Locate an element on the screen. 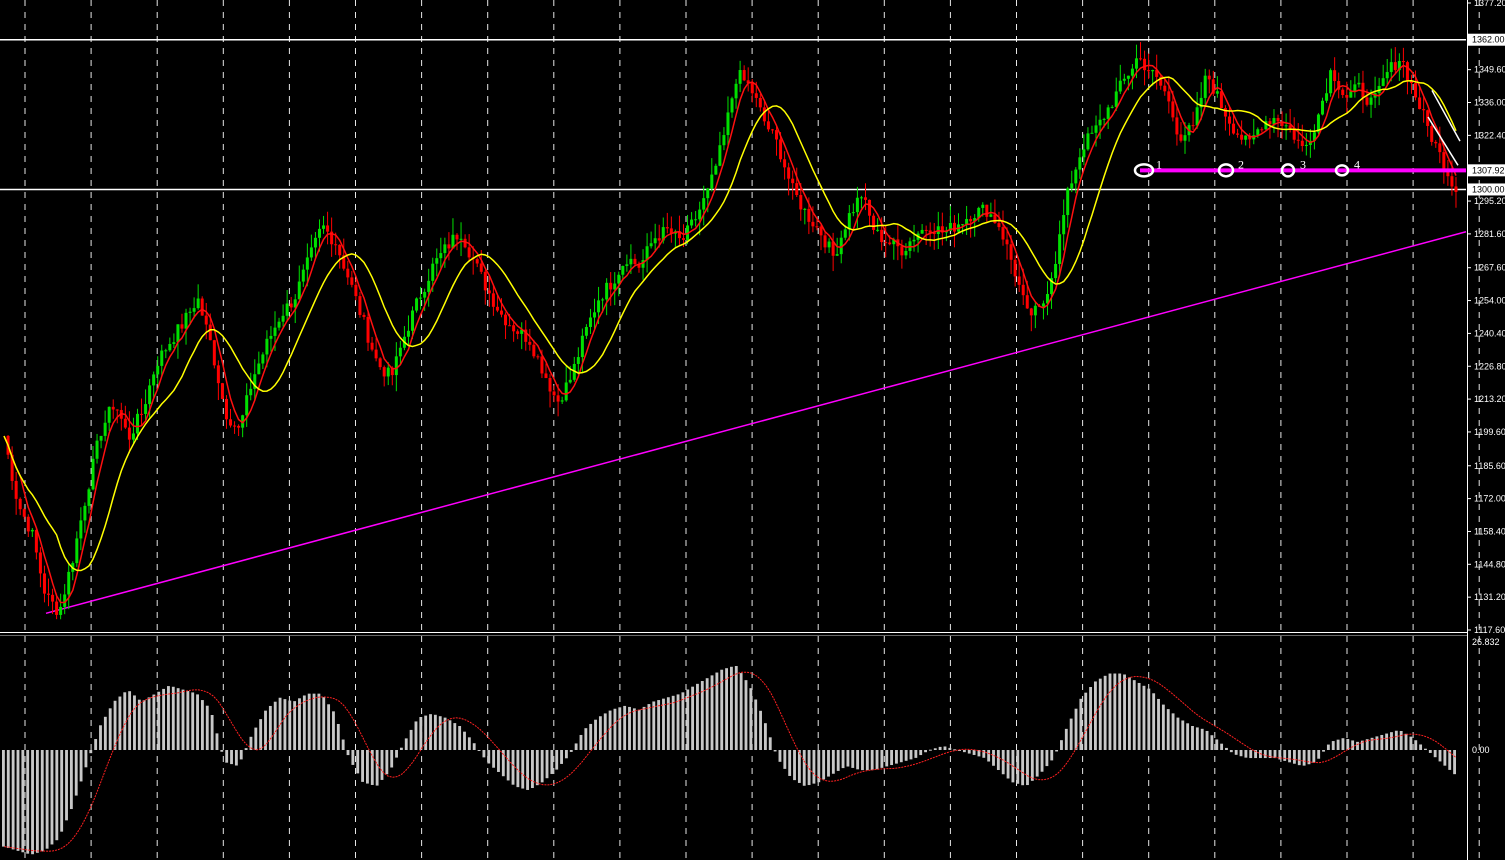  price-tick-label: 1172.00 is located at coordinates (1489, 499).